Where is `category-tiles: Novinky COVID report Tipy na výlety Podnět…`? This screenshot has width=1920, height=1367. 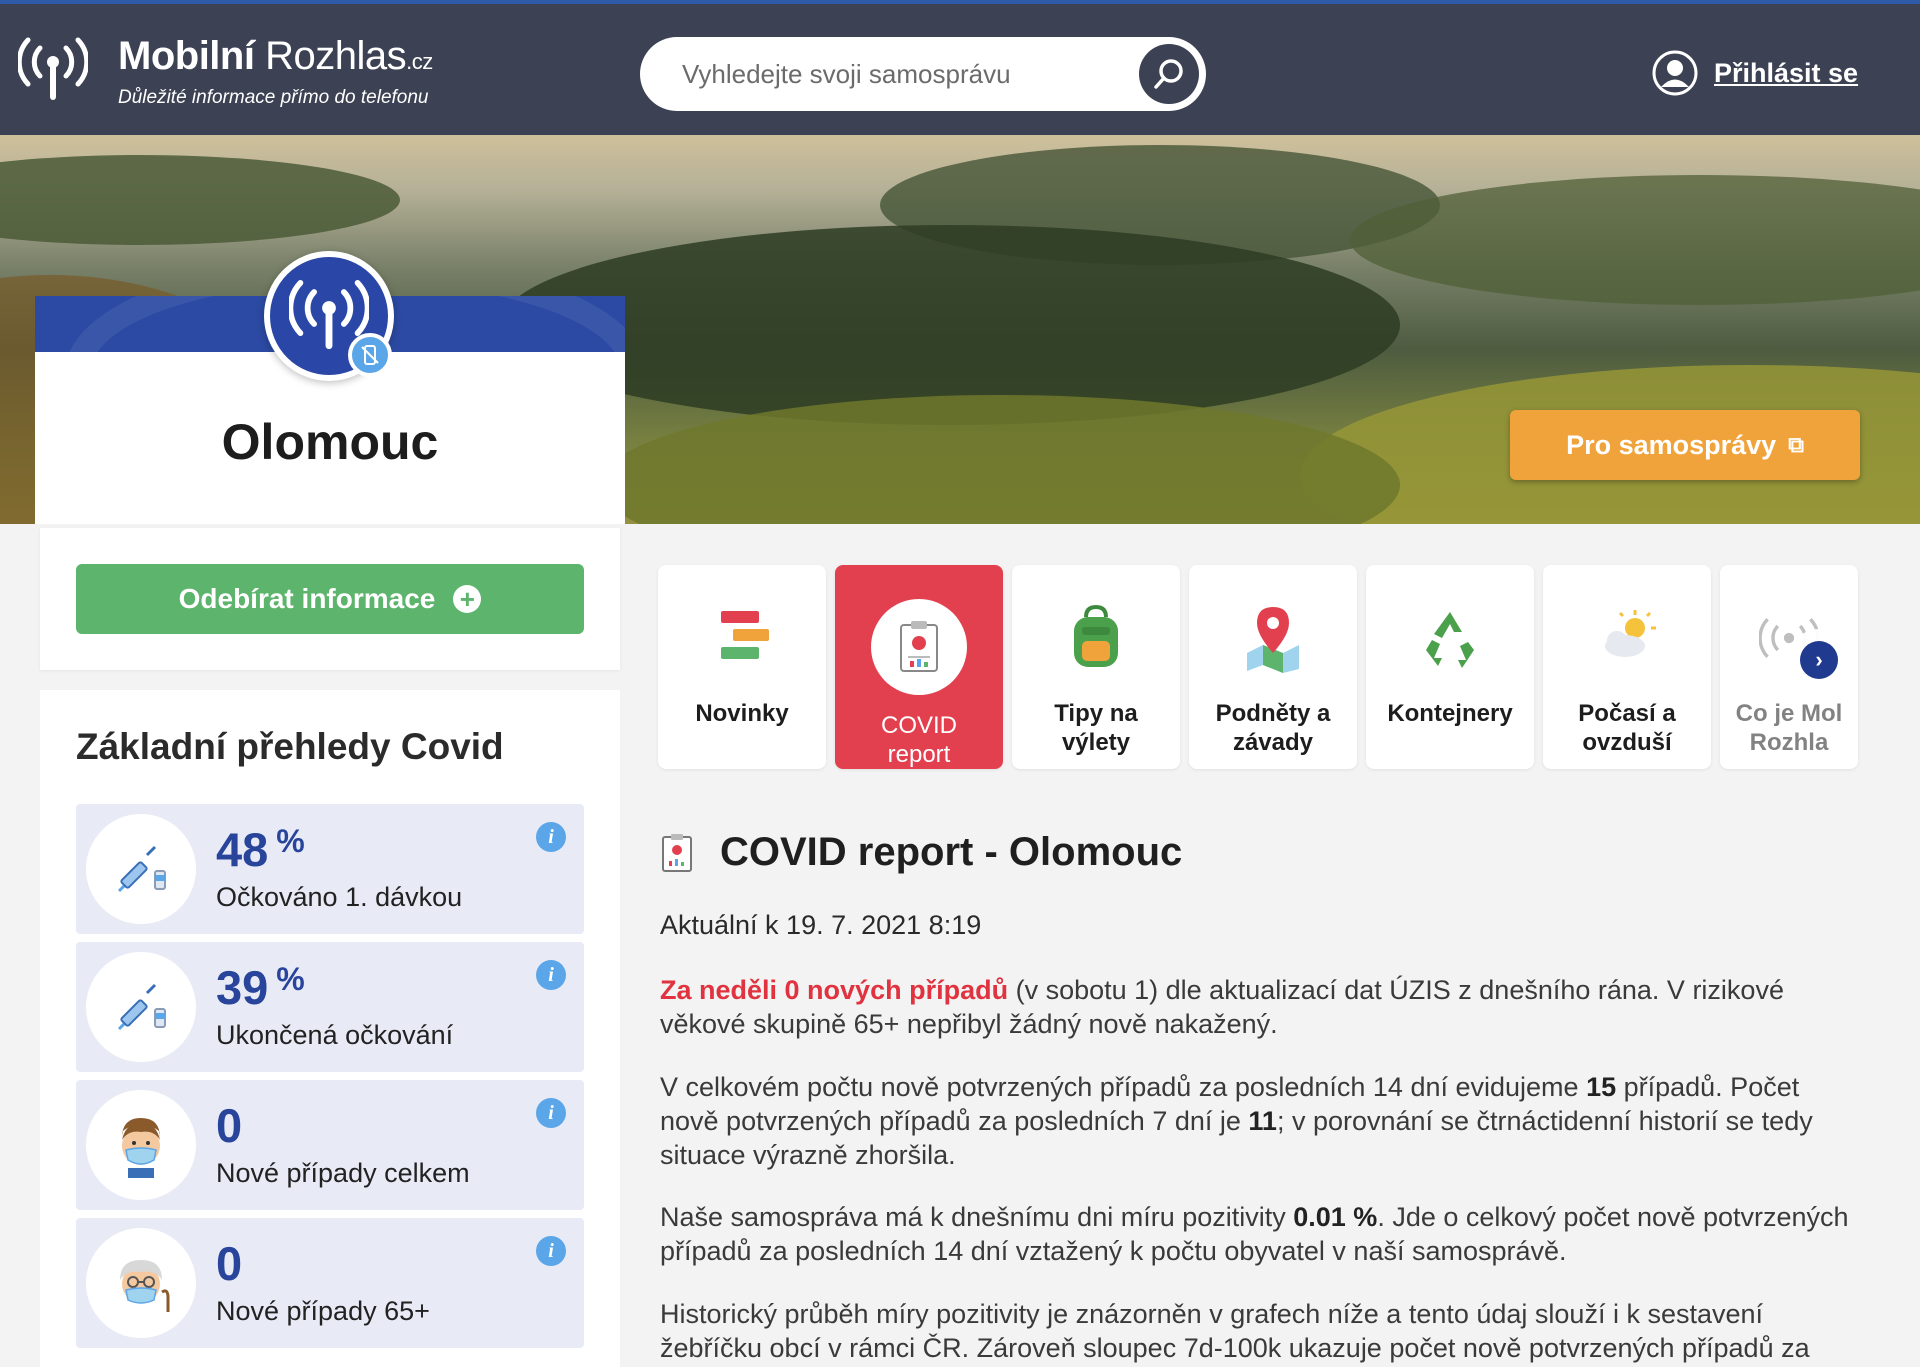 category-tiles: Novinky COVID report Tipy na výlety Podnět… is located at coordinates (1258, 668).